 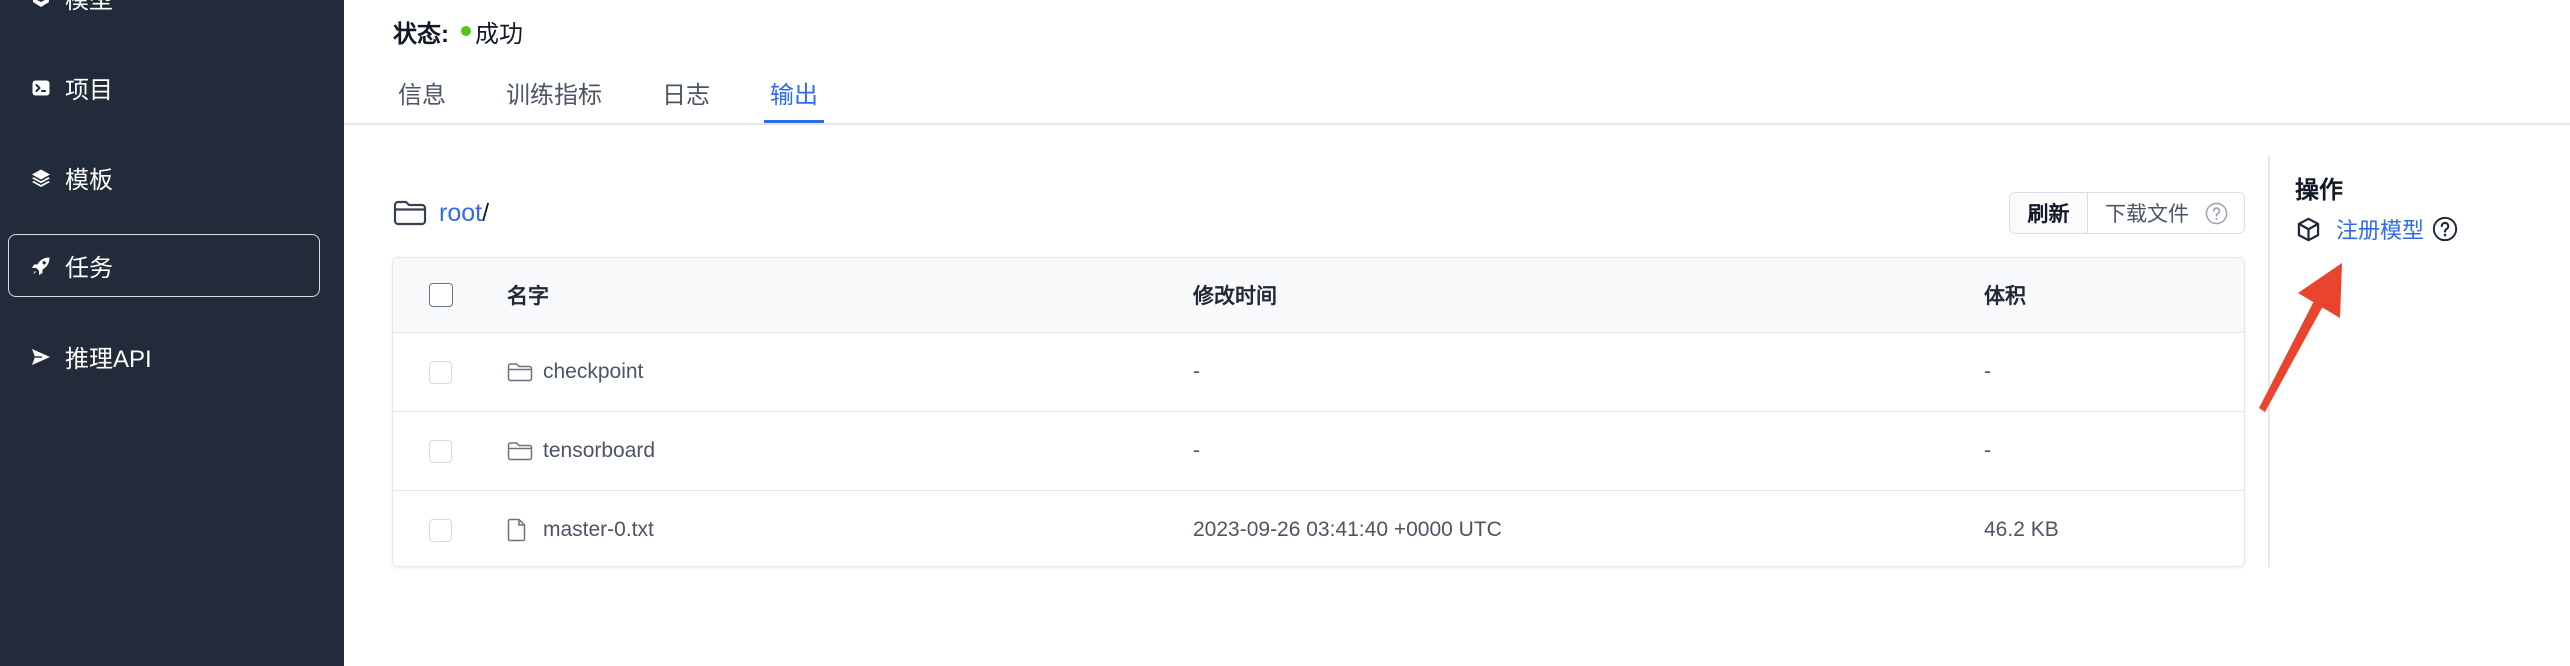 I want to click on column-header-modified: 修改时间, so click(x=1235, y=295).